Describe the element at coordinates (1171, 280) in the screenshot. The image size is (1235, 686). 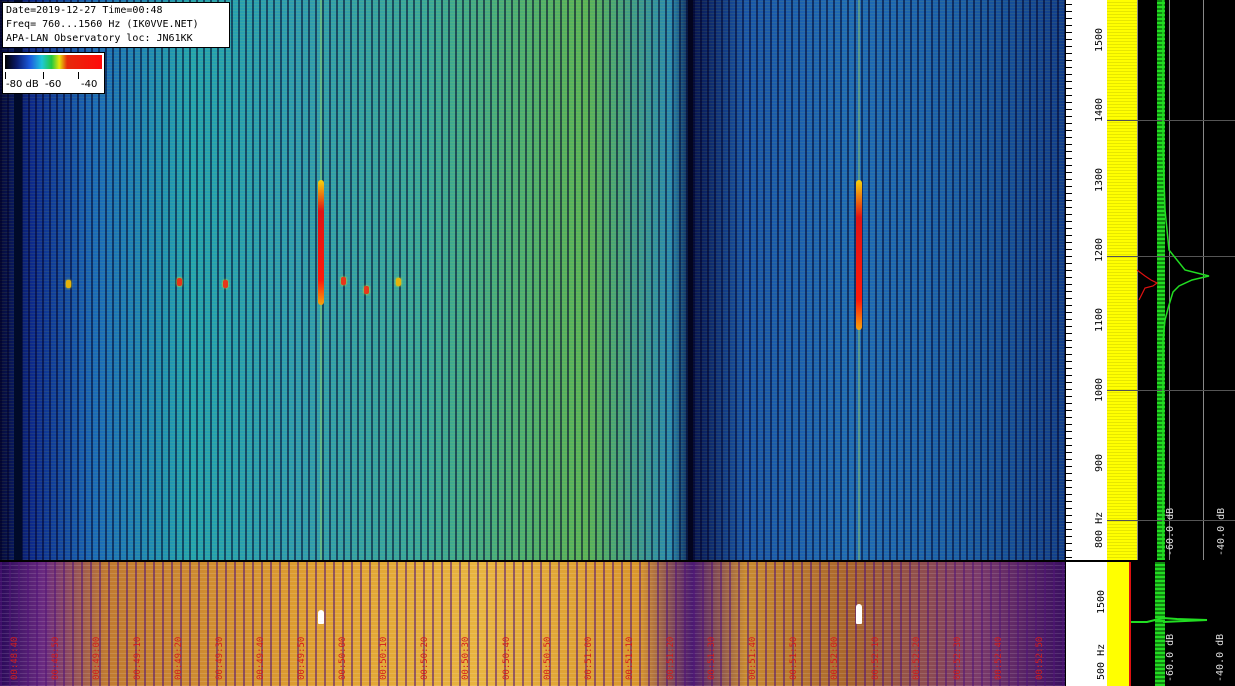
I see `spectrum-panel: -60.0 dB -40.0 dB` at that location.